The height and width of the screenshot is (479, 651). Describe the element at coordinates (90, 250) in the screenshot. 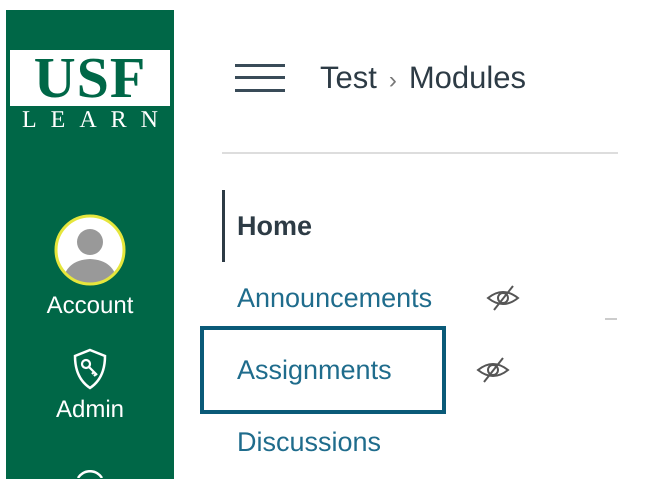

I see `user-avatar-icon` at that location.